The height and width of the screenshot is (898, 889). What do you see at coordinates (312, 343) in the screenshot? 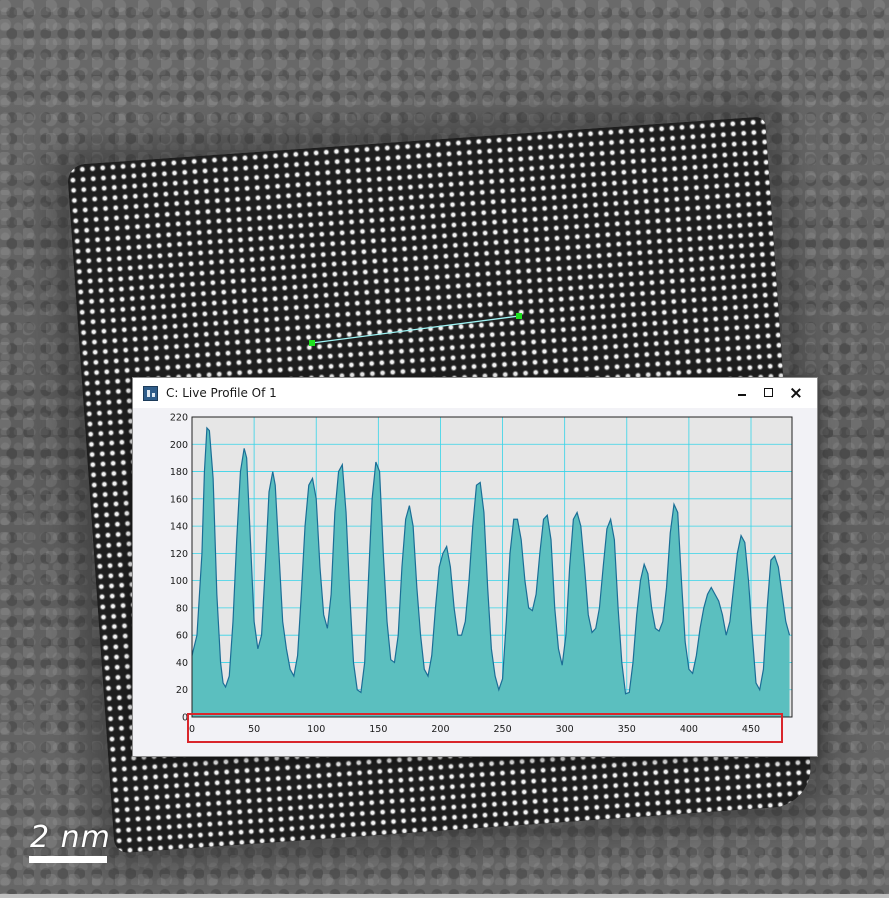
I see `profile-line-start-handle` at bounding box center [312, 343].